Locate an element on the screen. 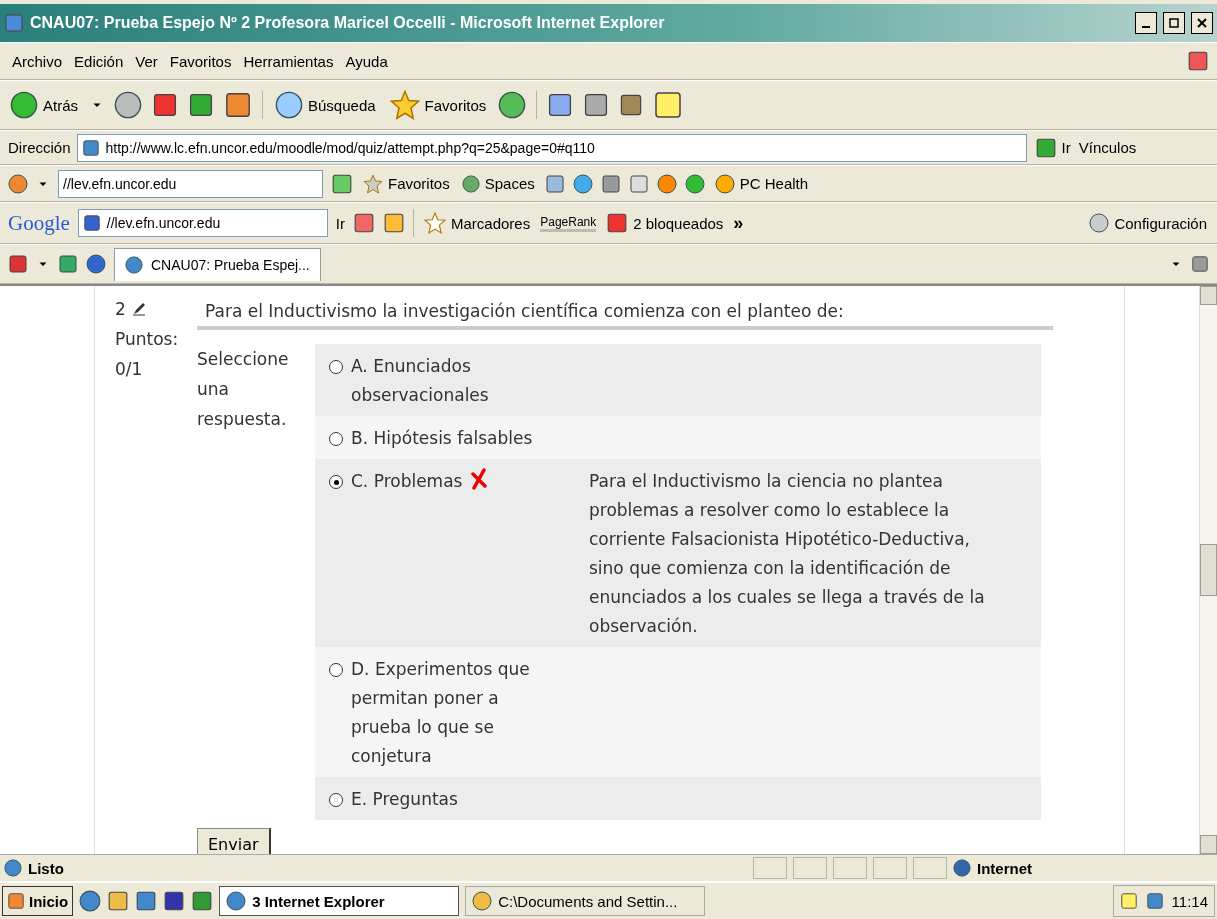  answer-option: D. Experimentos que permitan poner a prueba lo que se conjetura is located at coordinates (445, 713).